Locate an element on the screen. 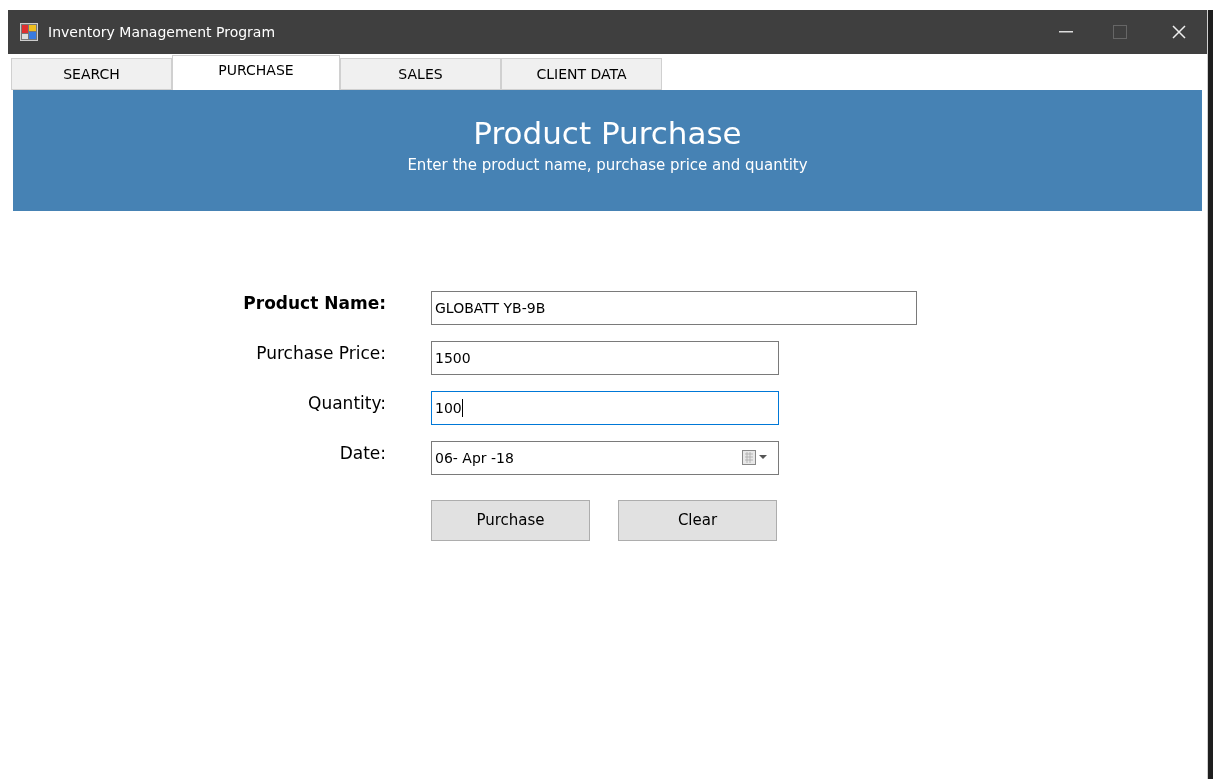  action-button: Clear is located at coordinates (697, 520).